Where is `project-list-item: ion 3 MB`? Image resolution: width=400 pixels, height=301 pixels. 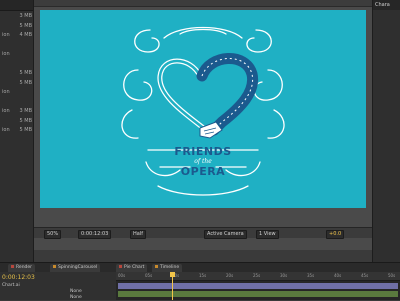
project-list-item: ion 3 MB is located at coordinates (17, 111).